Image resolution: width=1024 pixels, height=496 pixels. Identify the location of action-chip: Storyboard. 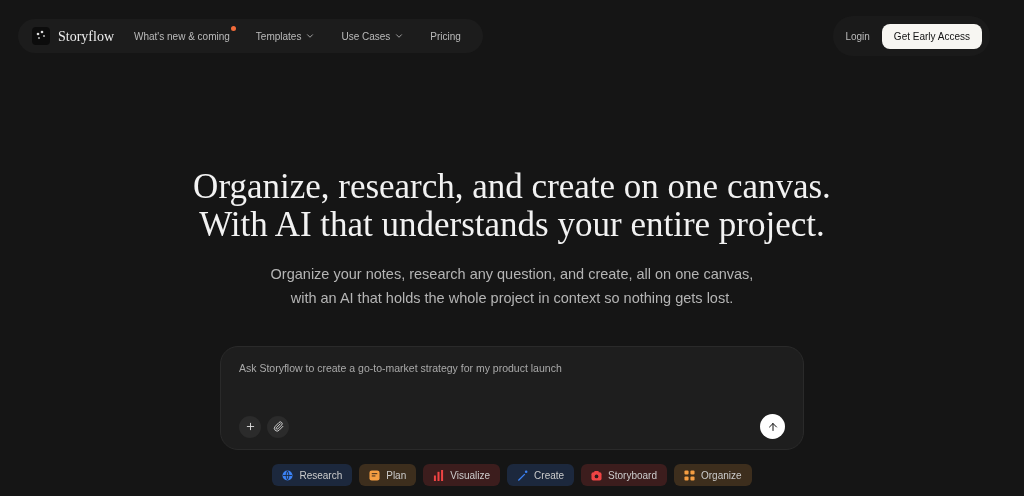
(624, 475).